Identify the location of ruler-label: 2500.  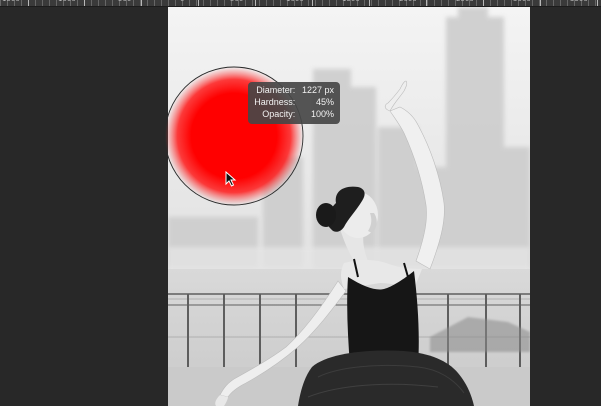
(465, 1).